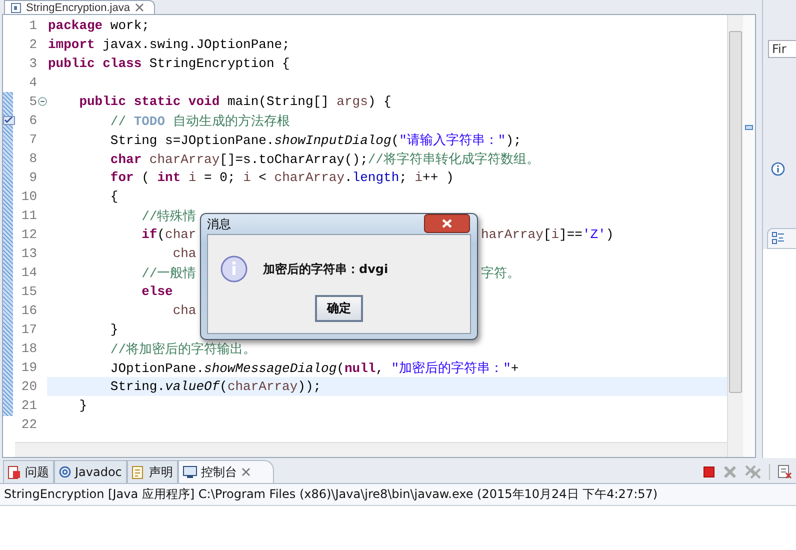 The height and width of the screenshot is (550, 796). Describe the element at coordinates (325, 269) in the screenshot. I see `dialog-message: 加密后的字符串：dvgi` at that location.